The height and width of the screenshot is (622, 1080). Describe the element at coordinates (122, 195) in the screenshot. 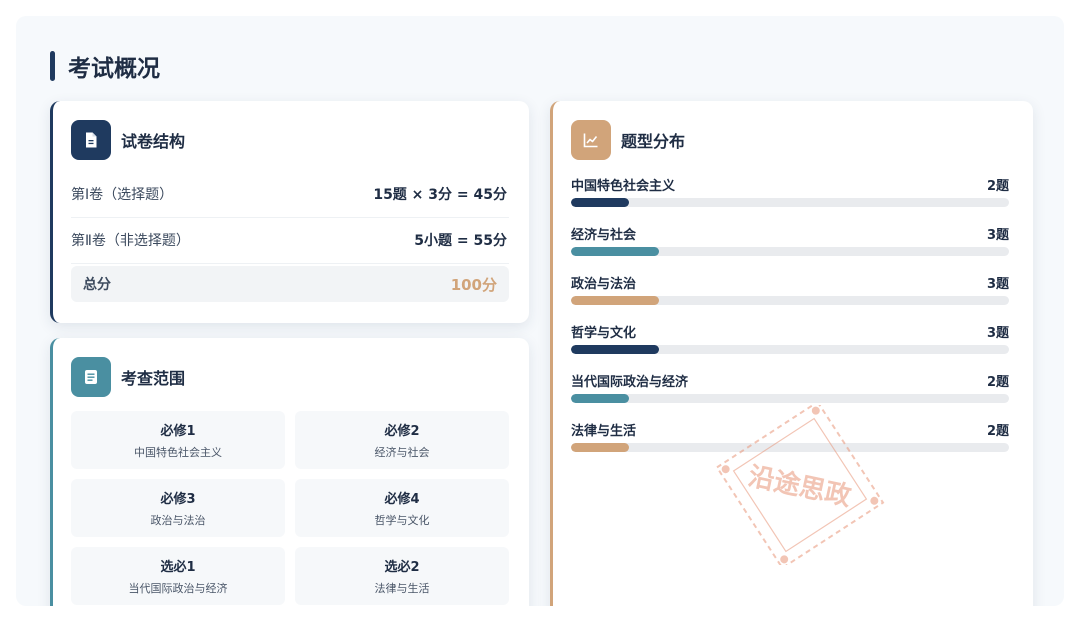

I see `structure-row-label: 第Ⅰ卷（选择题）` at that location.